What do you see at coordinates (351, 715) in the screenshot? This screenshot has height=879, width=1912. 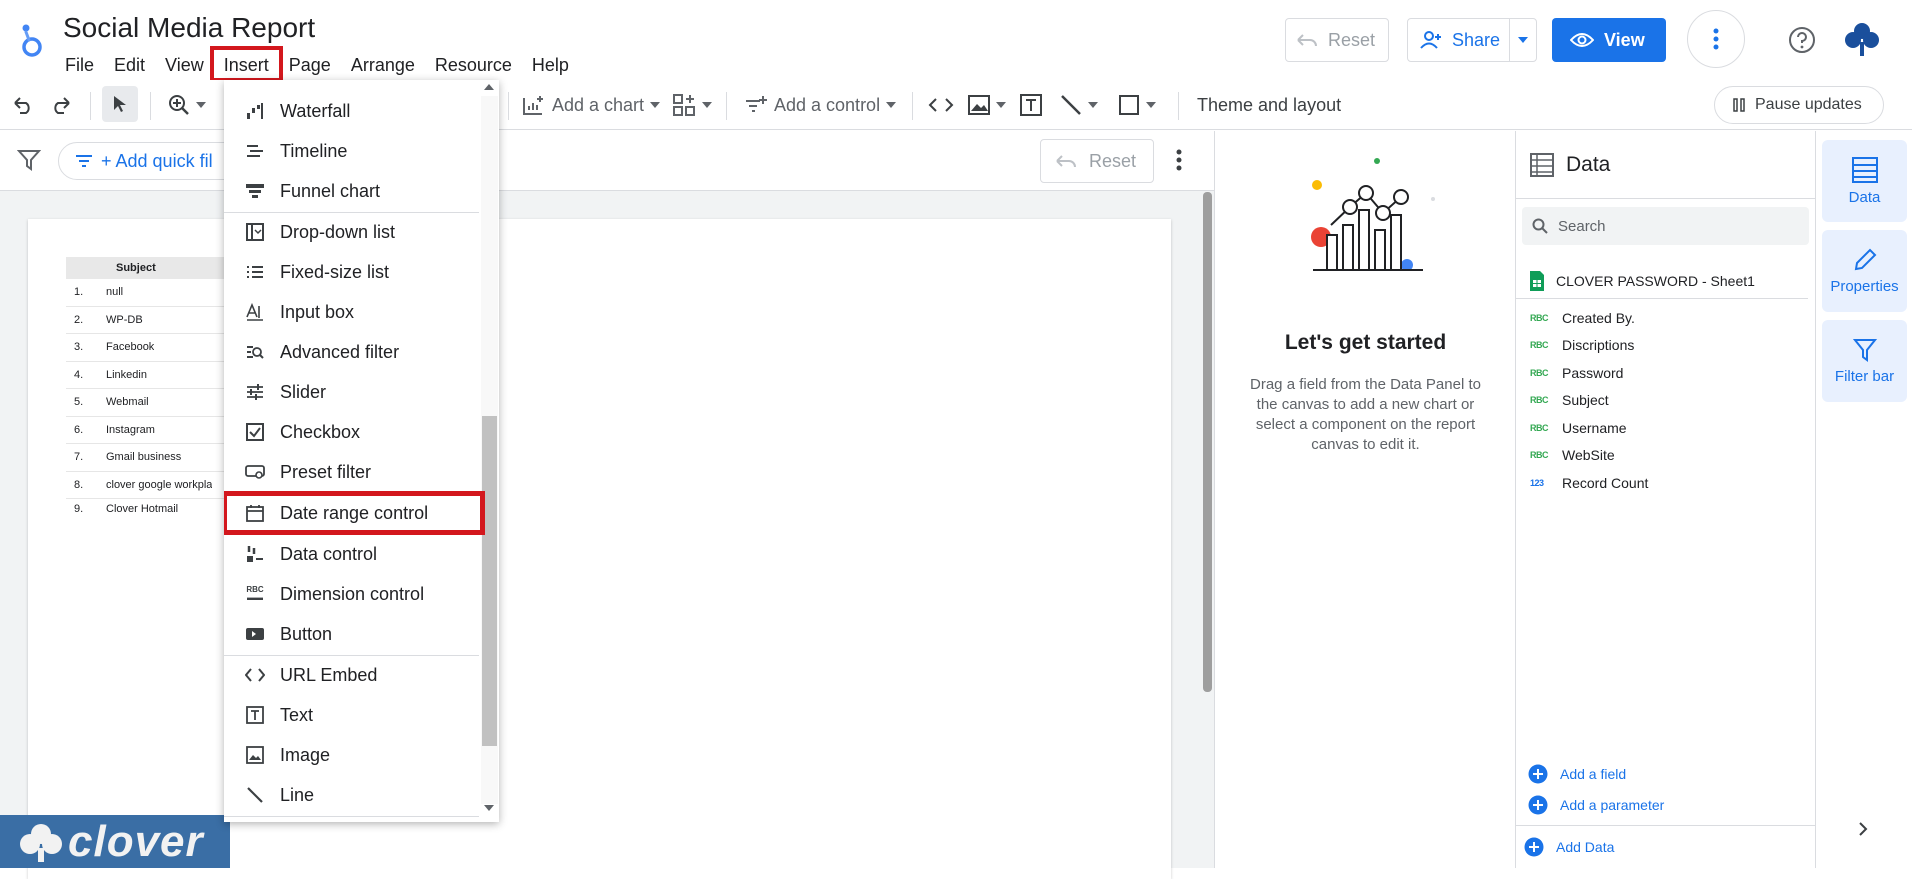 I see `menu-item-text: Text` at bounding box center [351, 715].